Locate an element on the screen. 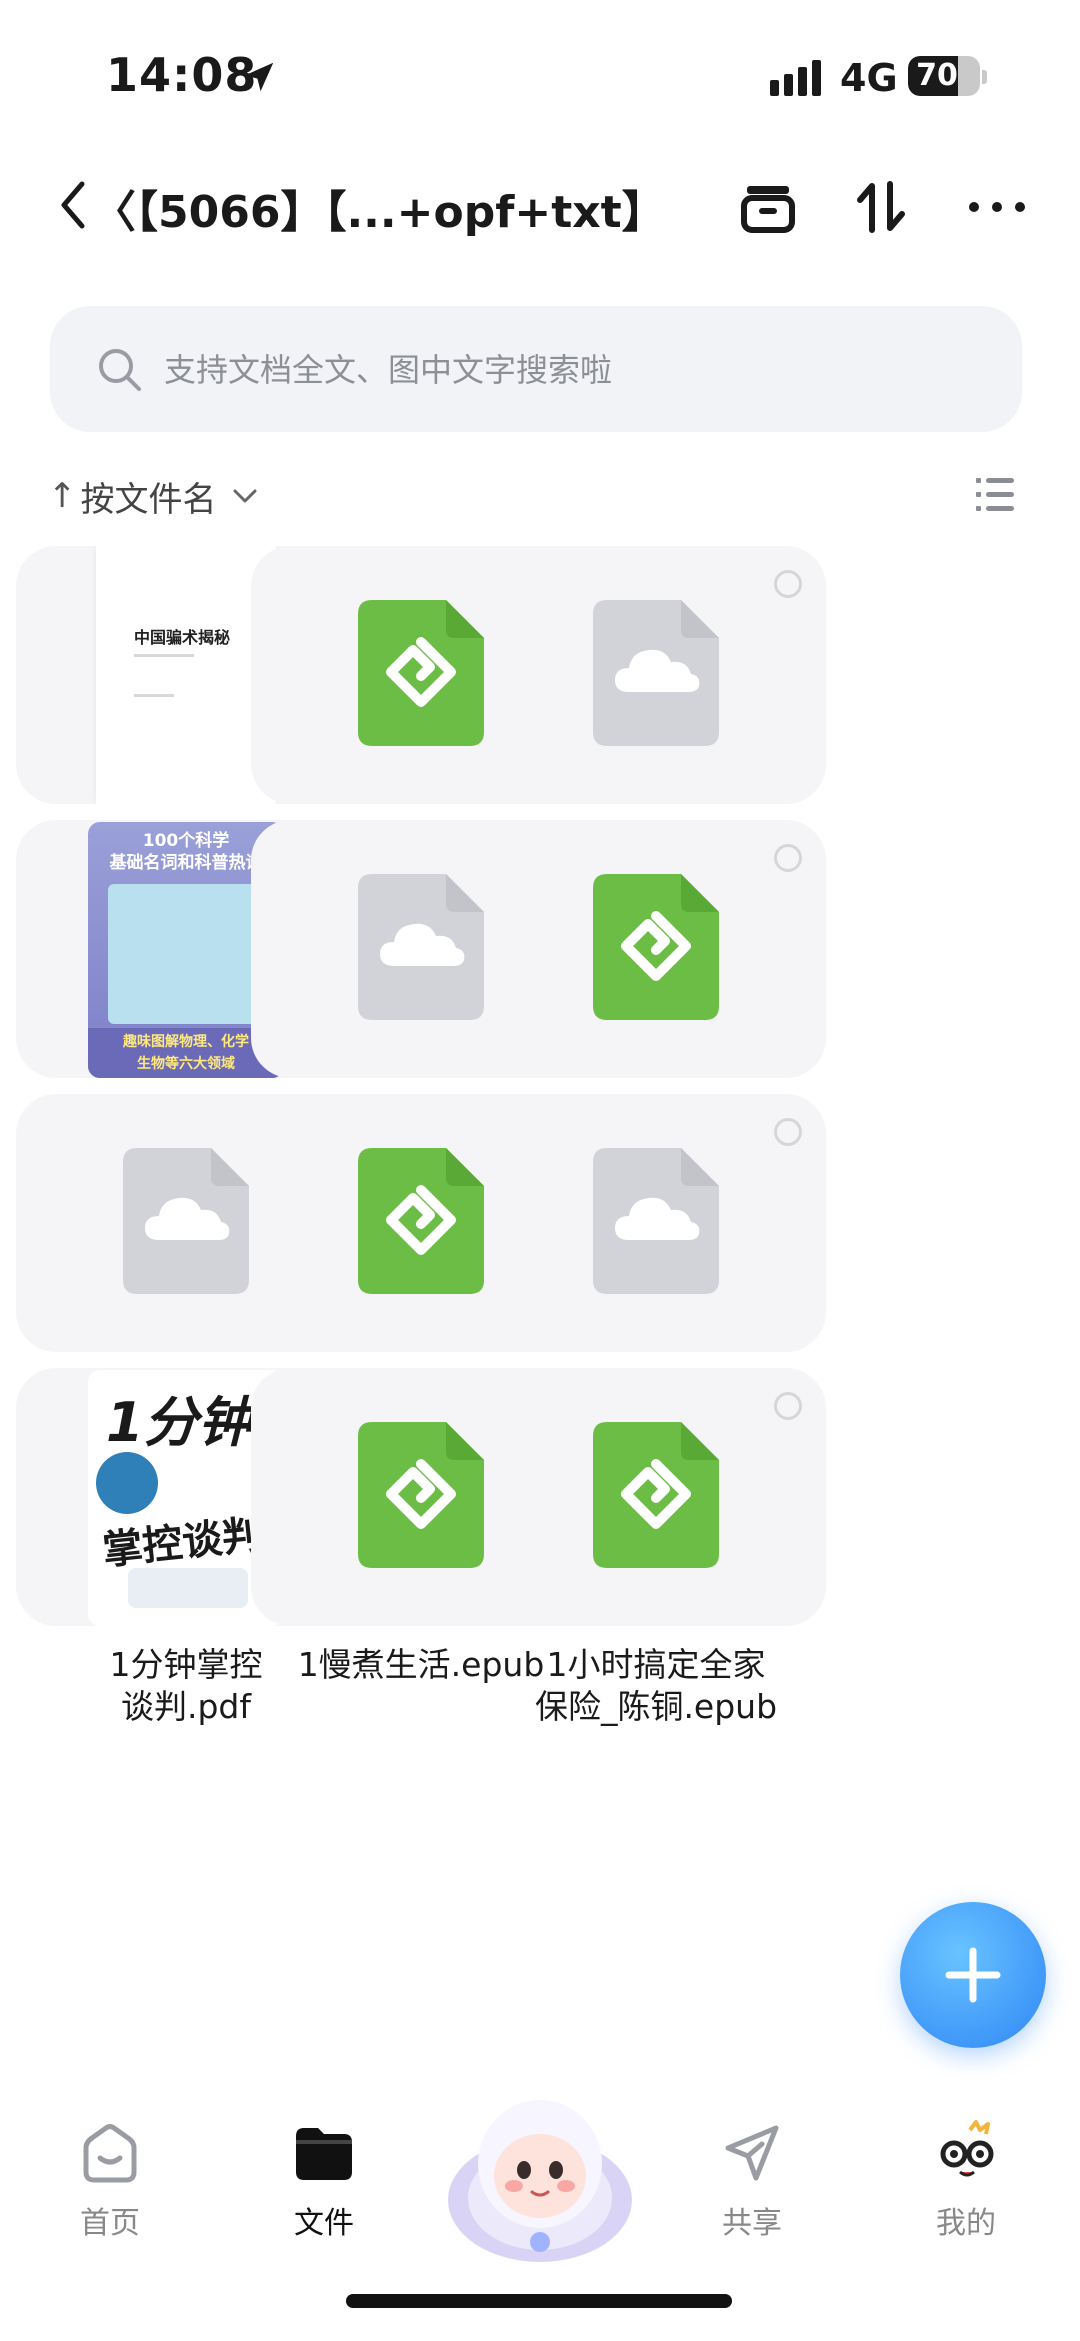  battery-level: 70 is located at coordinates (937, 75).